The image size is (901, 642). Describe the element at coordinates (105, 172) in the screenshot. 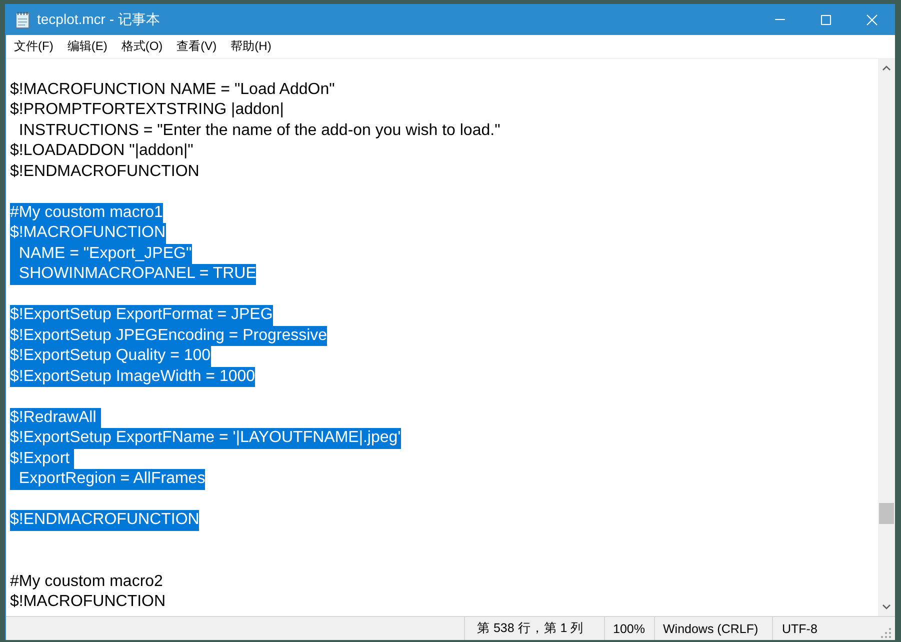

I see `code-line: $!ENDMACROFUNCTION` at that location.